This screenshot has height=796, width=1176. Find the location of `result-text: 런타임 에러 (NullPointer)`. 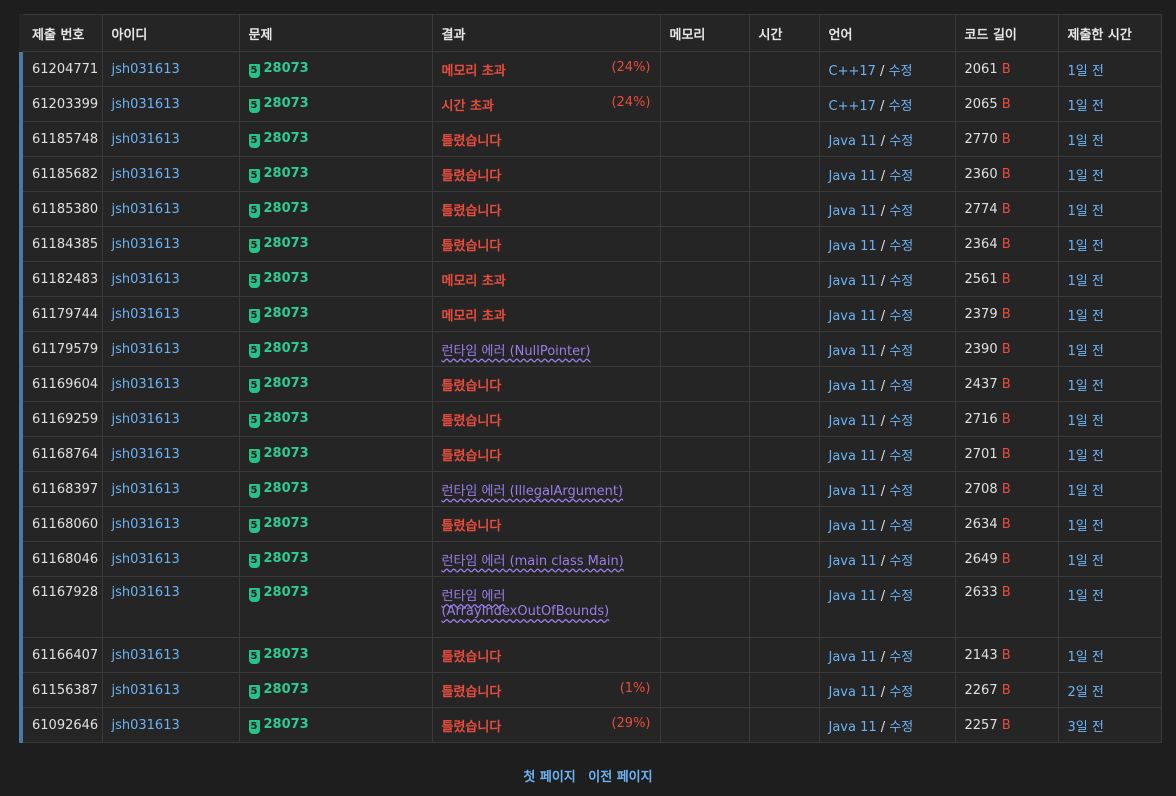

result-text: 런타임 에러 (NullPointer) is located at coordinates (516, 351).